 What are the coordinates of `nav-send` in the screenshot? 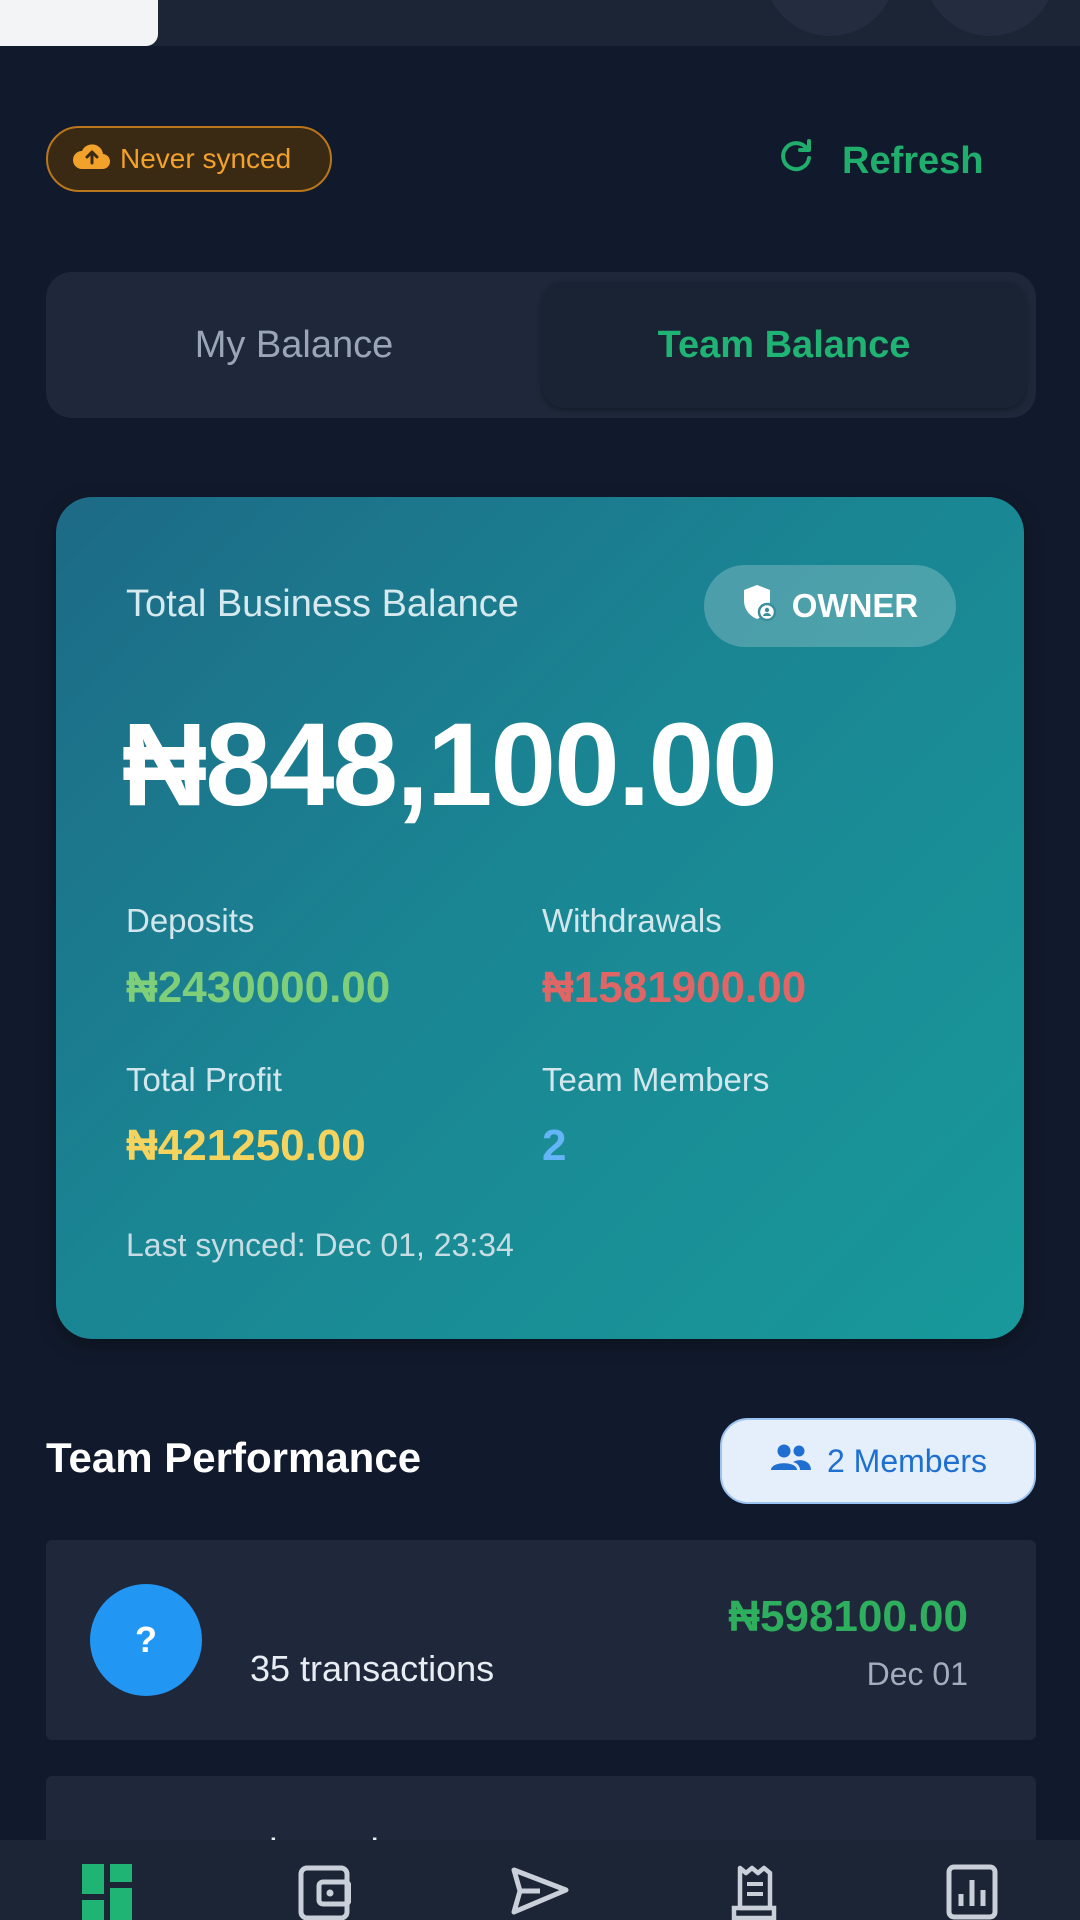 It's located at (540, 1892).